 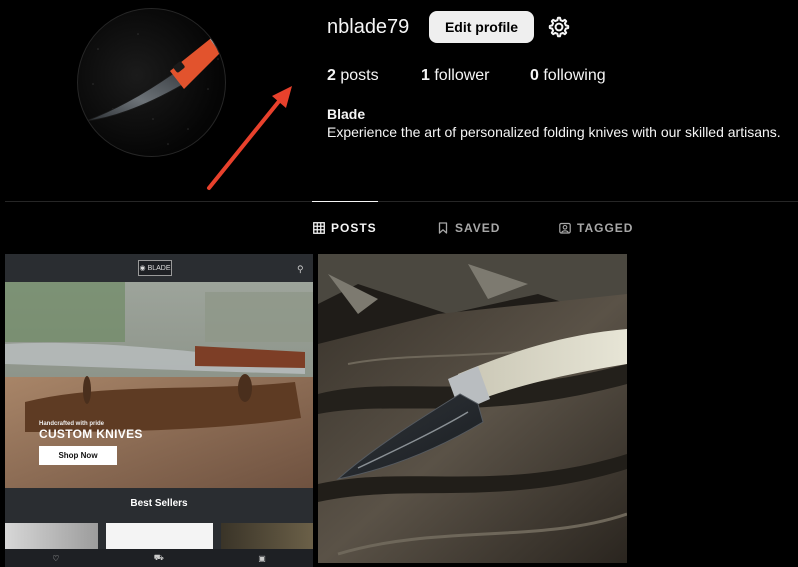 I want to click on following-count-value: 0, so click(x=534, y=75).